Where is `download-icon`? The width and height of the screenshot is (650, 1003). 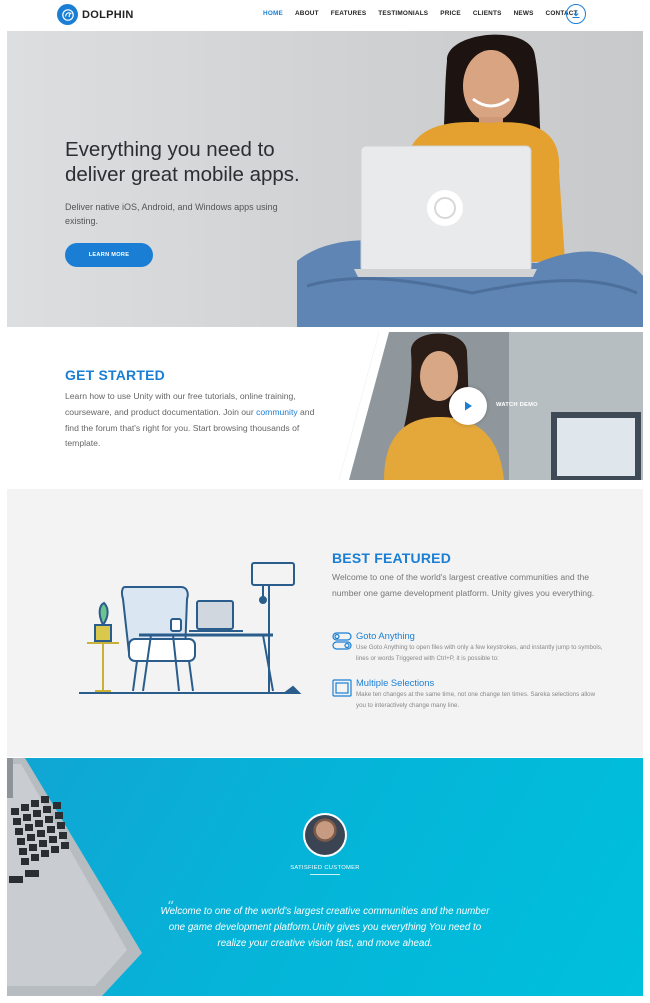 download-icon is located at coordinates (576, 14).